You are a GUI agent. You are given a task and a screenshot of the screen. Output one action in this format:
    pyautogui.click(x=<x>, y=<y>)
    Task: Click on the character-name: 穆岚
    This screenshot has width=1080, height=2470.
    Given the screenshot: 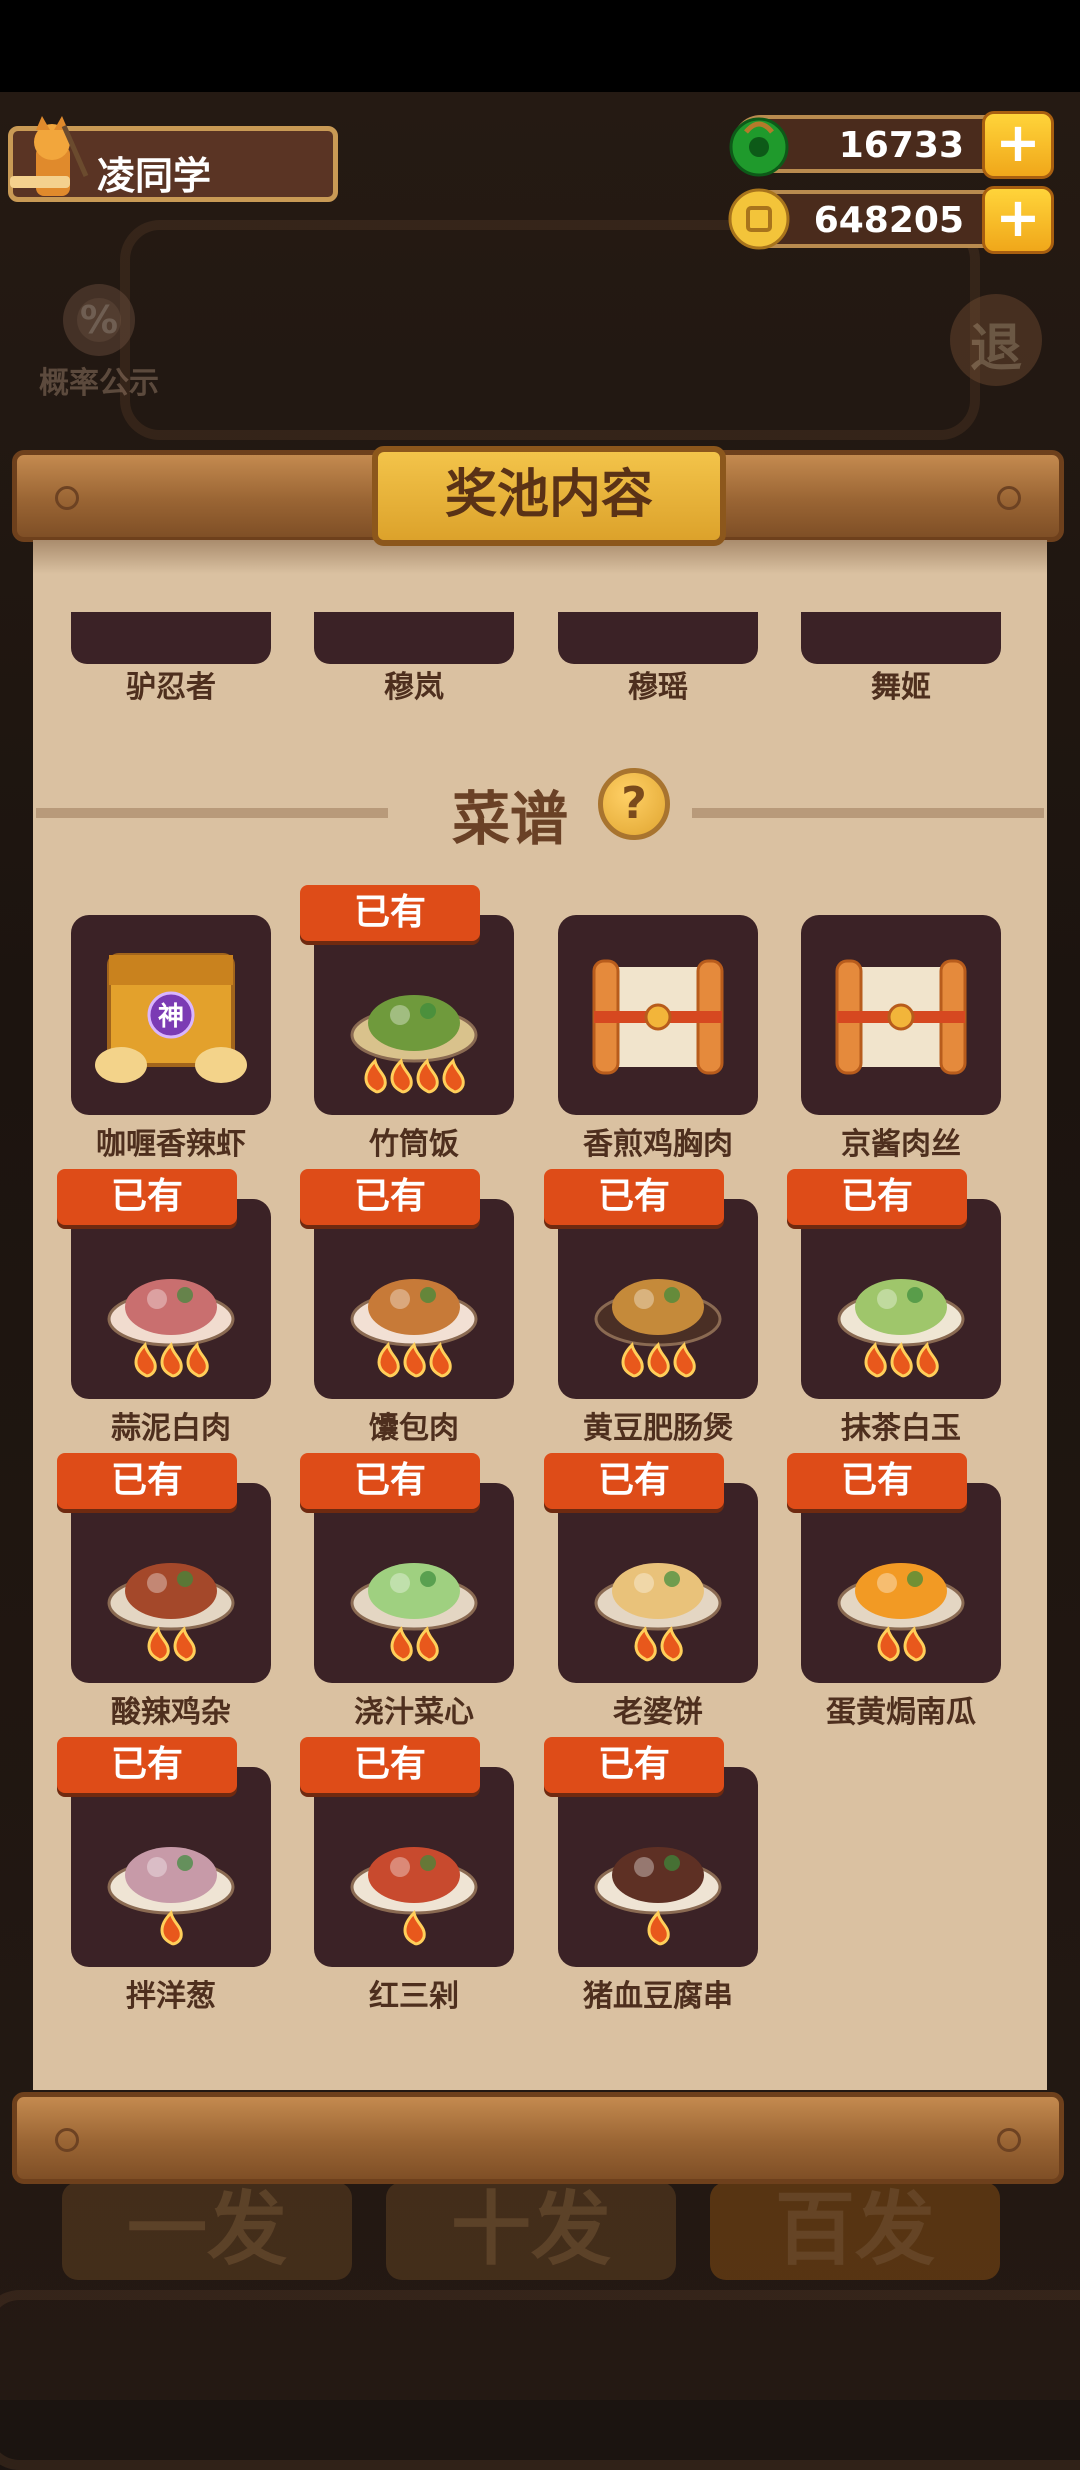 What is the action you would take?
    pyautogui.click(x=414, y=687)
    